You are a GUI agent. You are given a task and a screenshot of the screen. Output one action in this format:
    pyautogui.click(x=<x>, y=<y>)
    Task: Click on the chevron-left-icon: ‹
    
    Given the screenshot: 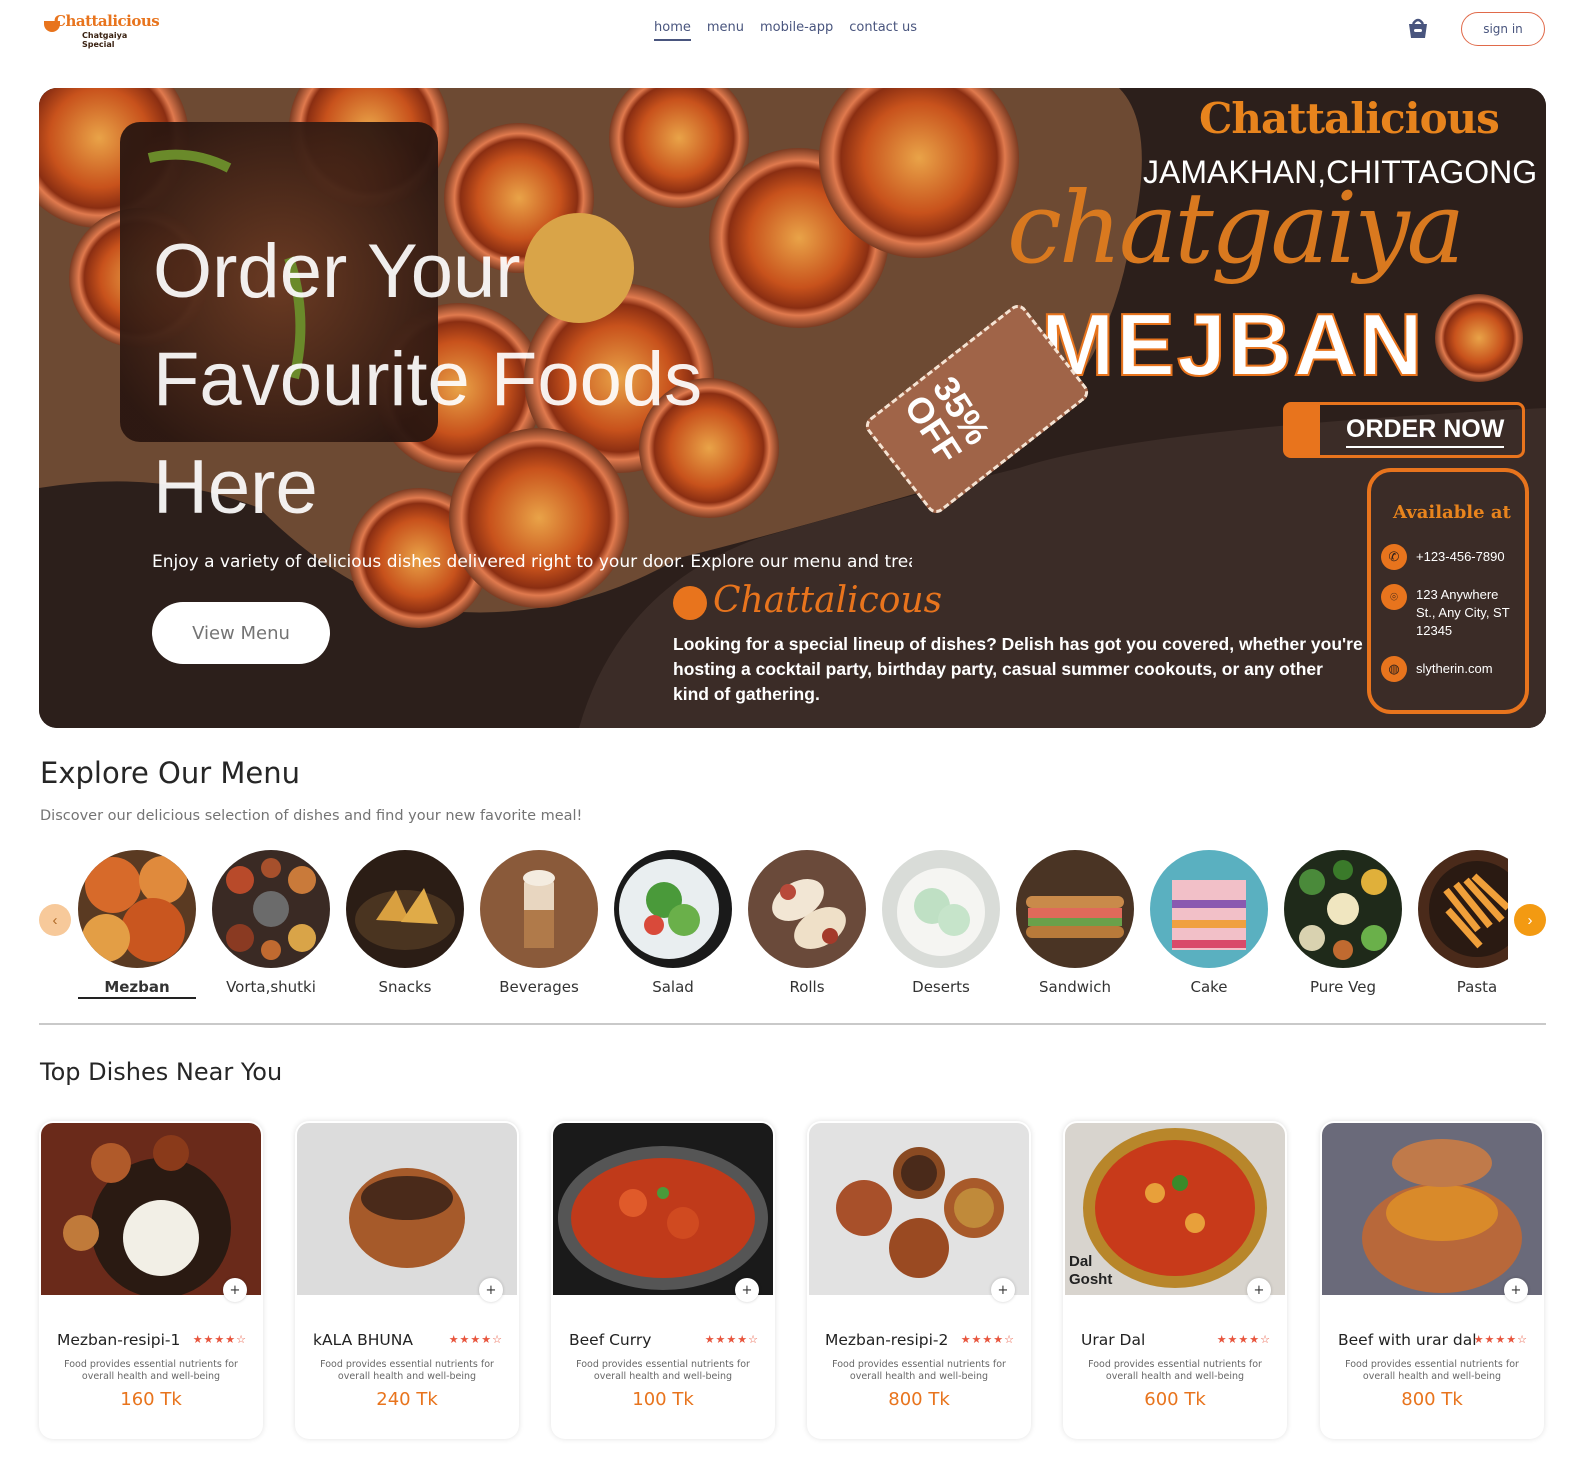 What is the action you would take?
    pyautogui.click(x=55, y=920)
    